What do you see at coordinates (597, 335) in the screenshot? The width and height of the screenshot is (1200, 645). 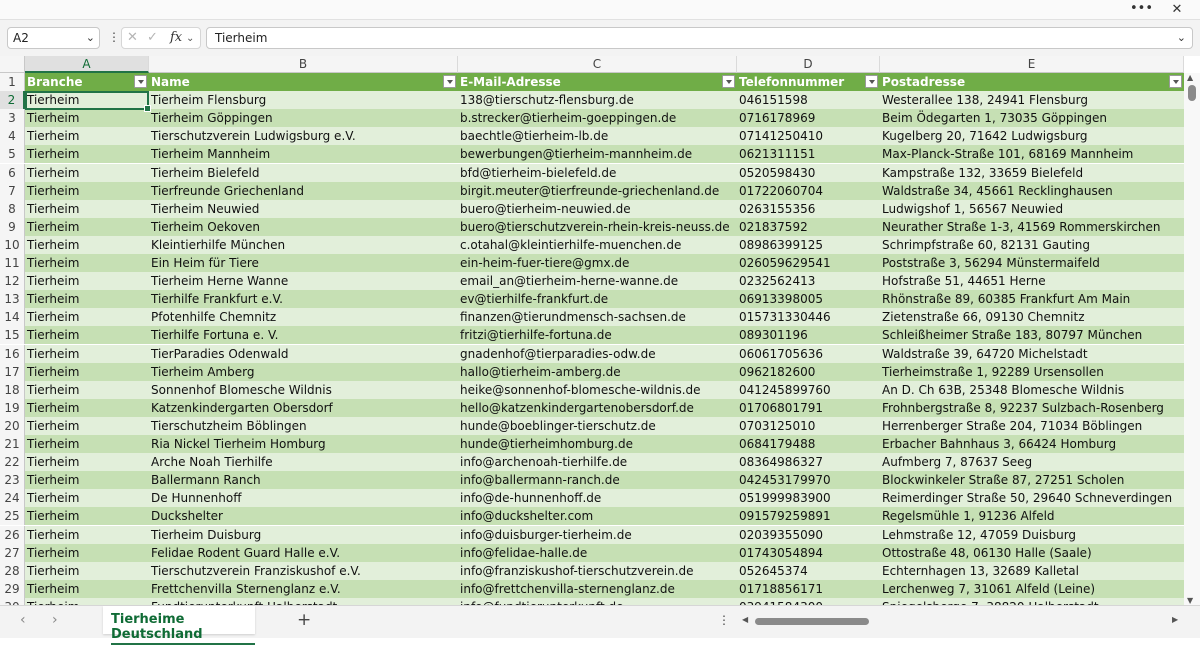 I see `table-cell-email: fritzi@tierhilfe-fortuna.de` at bounding box center [597, 335].